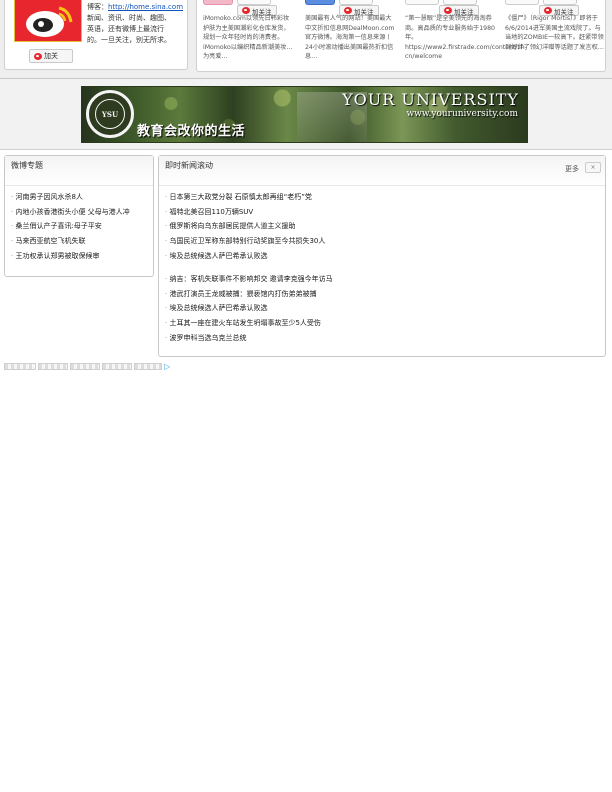  I want to click on topic-link: 王功权承认郑男被取保候审, so click(81, 256).